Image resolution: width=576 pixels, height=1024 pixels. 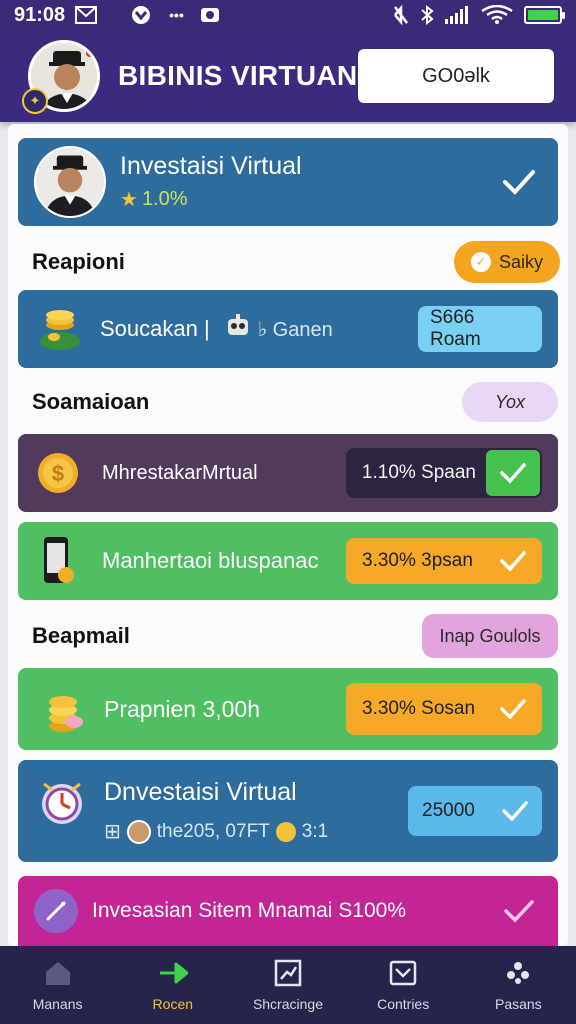 I want to click on record-icon, so click(x=210, y=15).